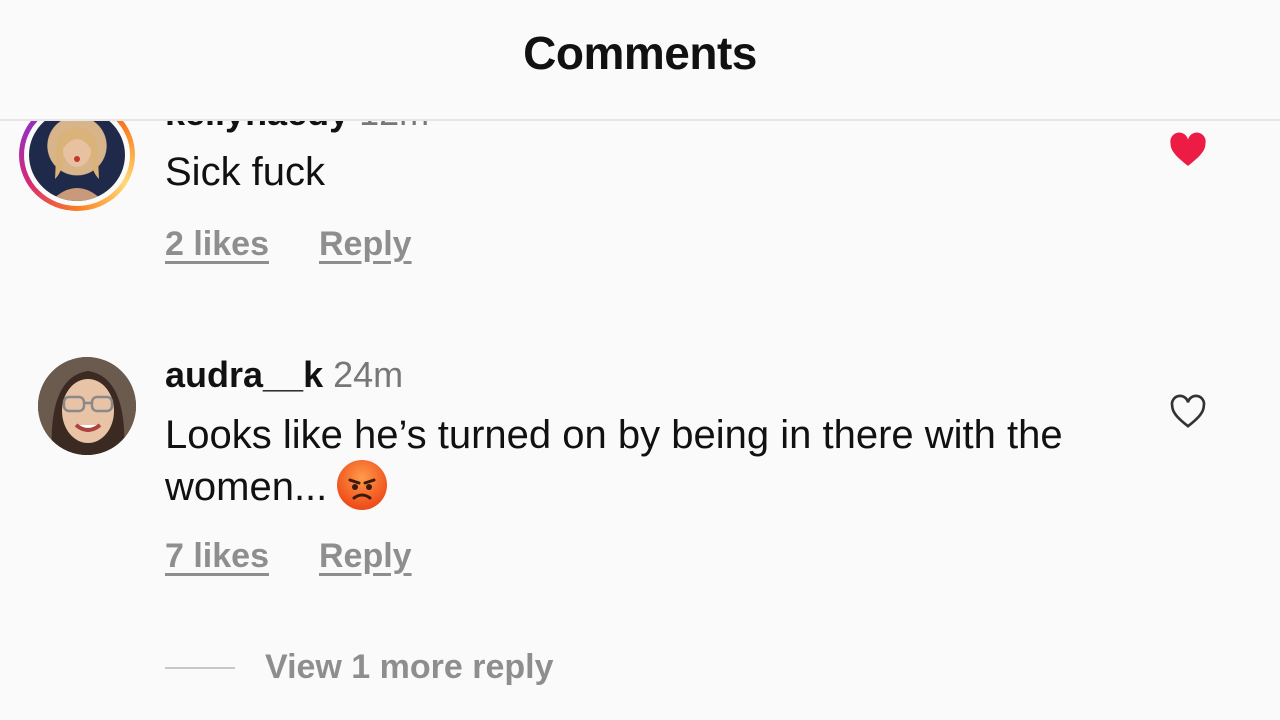 This screenshot has height=720, width=1280. Describe the element at coordinates (245, 172) in the screenshot. I see `comment-text: Sick fuck` at that location.